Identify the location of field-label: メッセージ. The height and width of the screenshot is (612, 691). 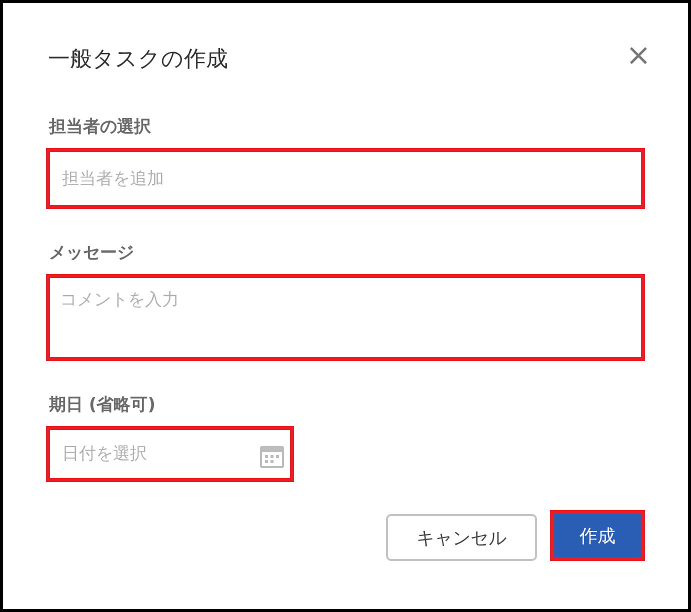
(91, 253).